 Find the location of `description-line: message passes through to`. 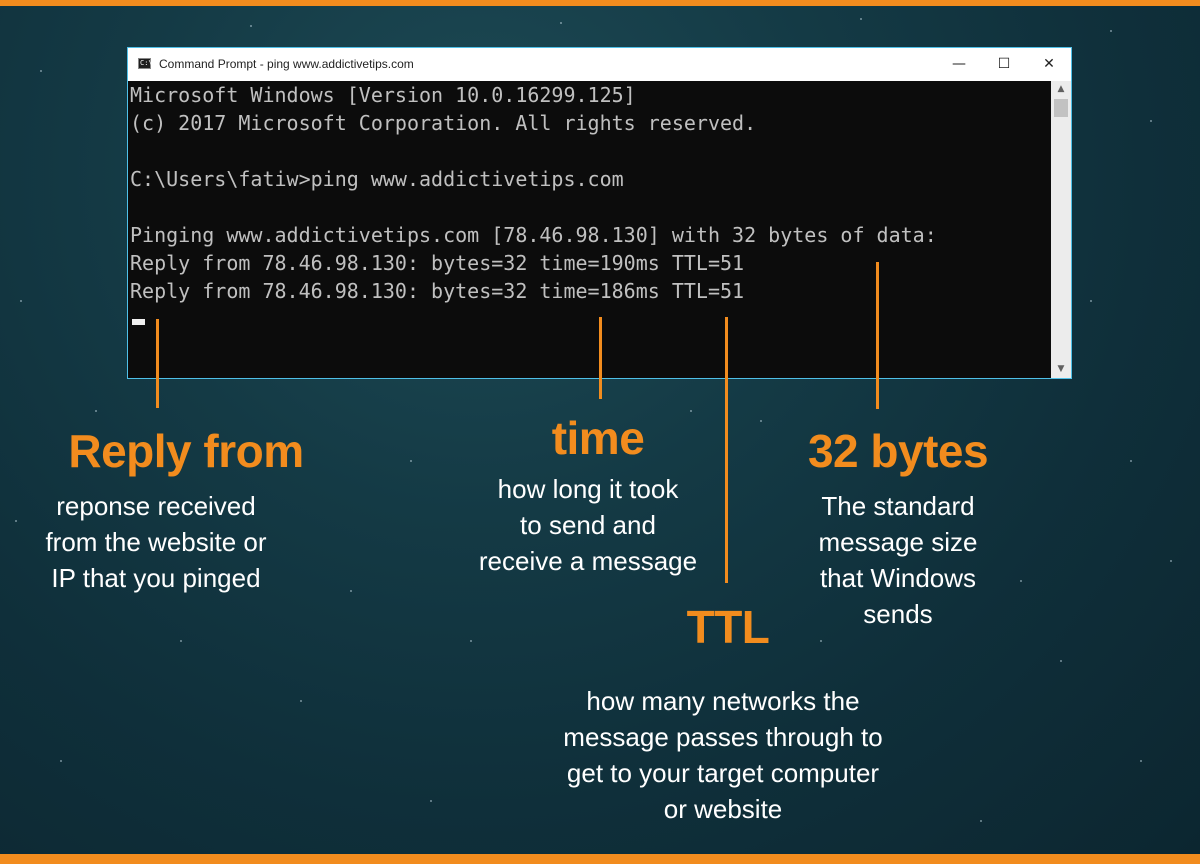

description-line: message passes through to is located at coordinates (723, 737).